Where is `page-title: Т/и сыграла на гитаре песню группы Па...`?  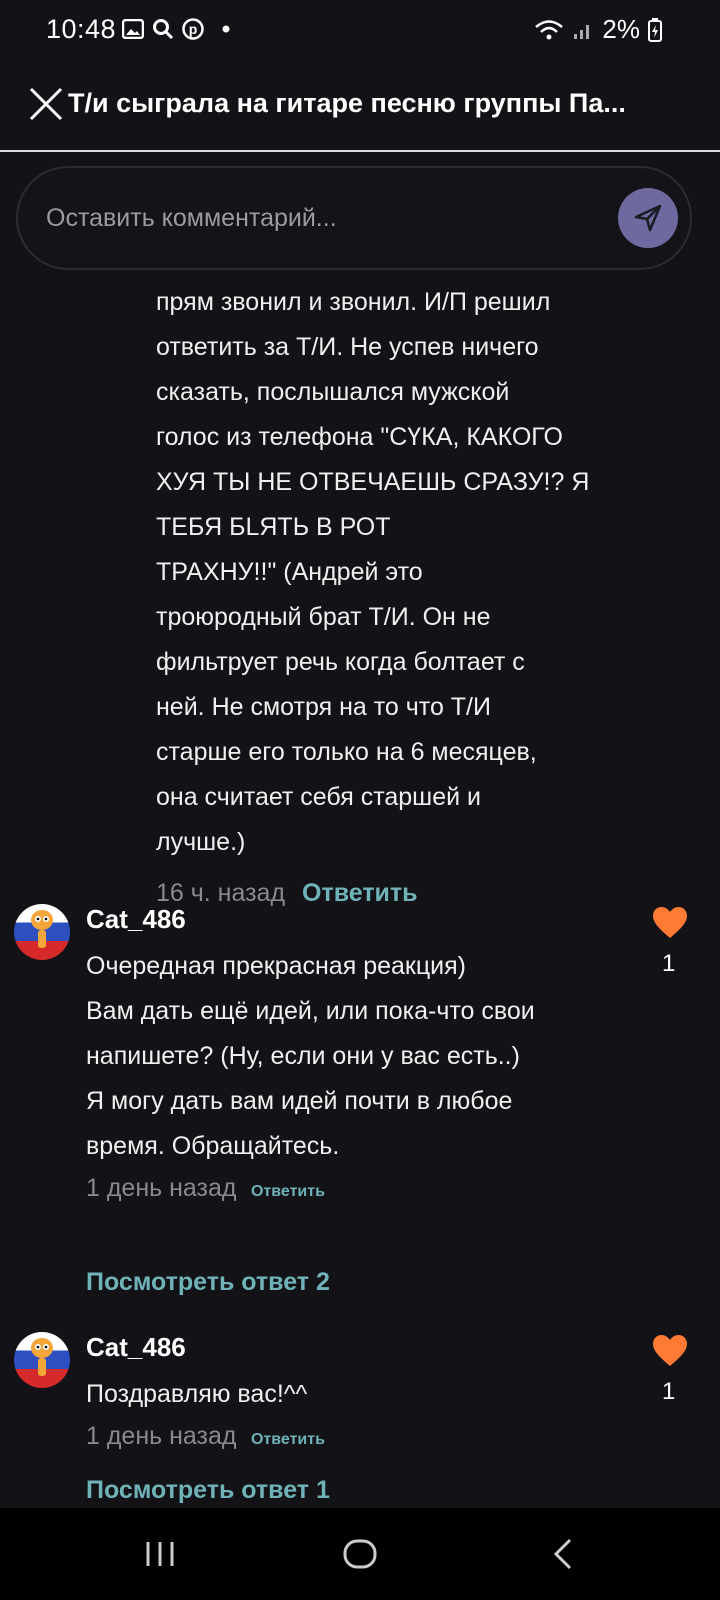 page-title: Т/и сыграла на гитаре песню группы Па... is located at coordinates (347, 103).